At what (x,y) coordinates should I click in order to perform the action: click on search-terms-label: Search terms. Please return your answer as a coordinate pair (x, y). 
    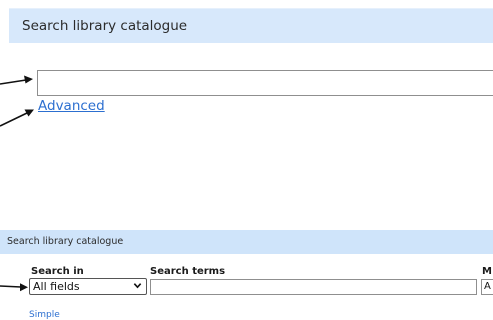
    Looking at the image, I should click on (188, 271).